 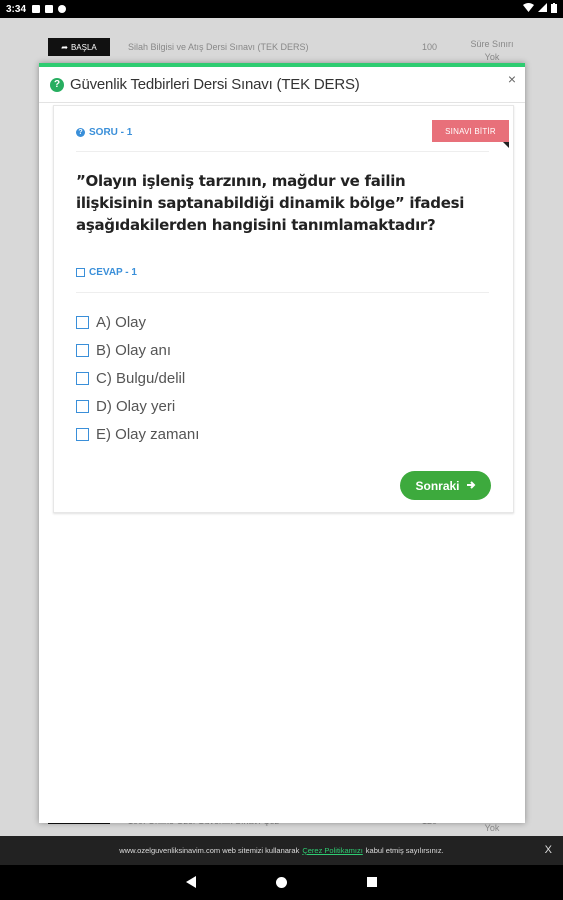 I want to click on next-button: Sonraki, so click(x=445, y=485).